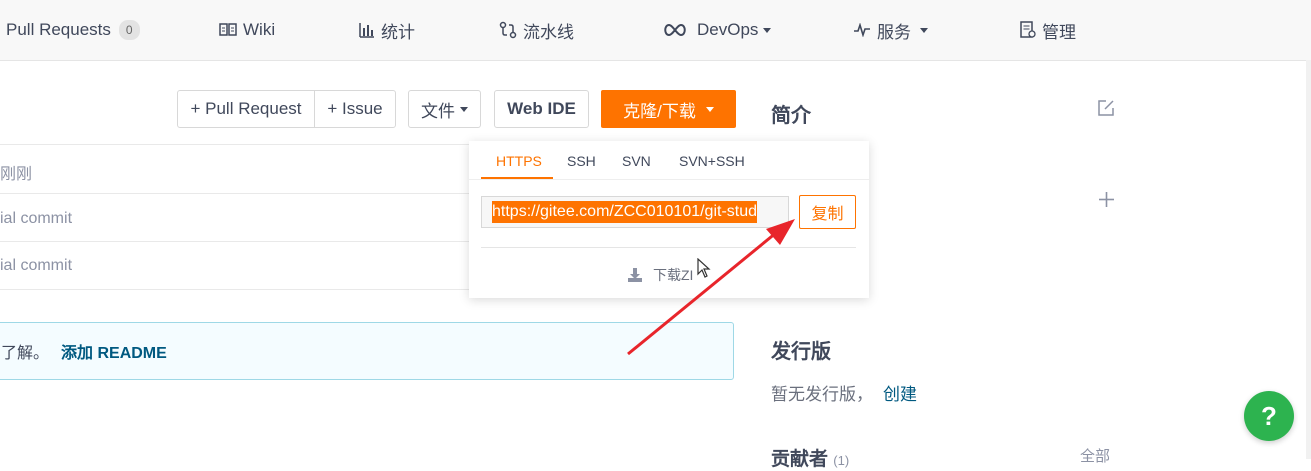 Image resolution: width=1311 pixels, height=471 pixels. What do you see at coordinates (517, 178) in the screenshot?
I see `active-tab-indicator` at bounding box center [517, 178].